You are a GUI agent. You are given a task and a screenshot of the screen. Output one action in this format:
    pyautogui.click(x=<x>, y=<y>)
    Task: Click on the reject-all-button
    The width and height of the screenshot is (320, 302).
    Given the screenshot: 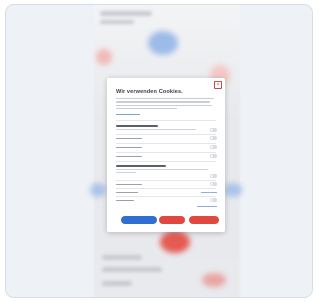 What is the action you would take?
    pyautogui.click(x=204, y=220)
    